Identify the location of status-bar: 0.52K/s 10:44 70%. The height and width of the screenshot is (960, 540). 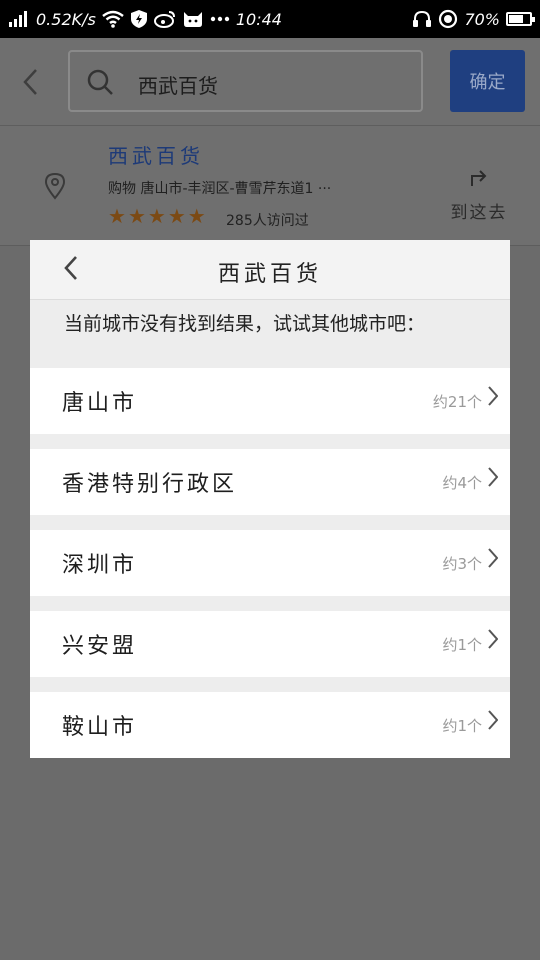
(270, 19).